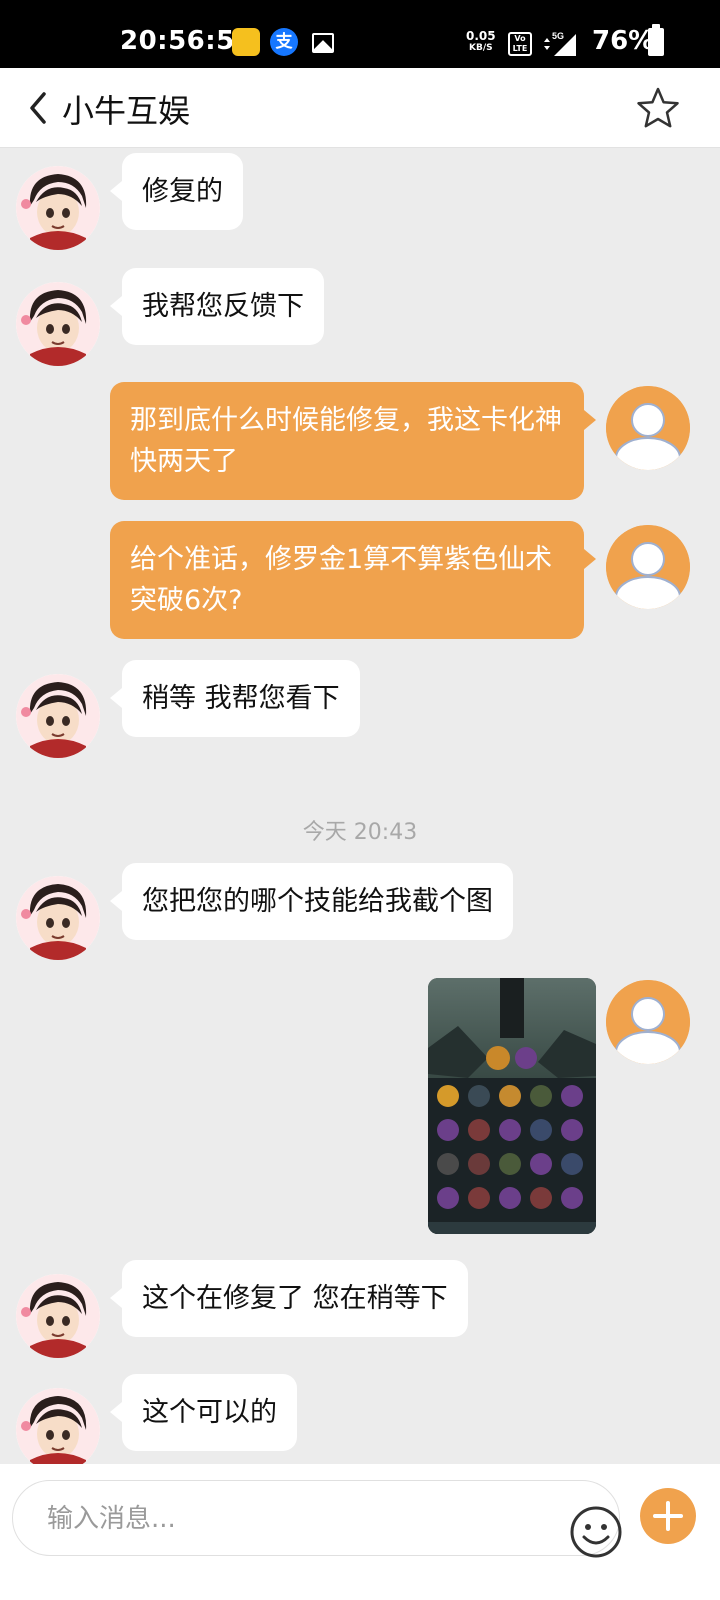 The width and height of the screenshot is (720, 1600). I want to click on game-screenshot-thumbnail, so click(512, 1106).